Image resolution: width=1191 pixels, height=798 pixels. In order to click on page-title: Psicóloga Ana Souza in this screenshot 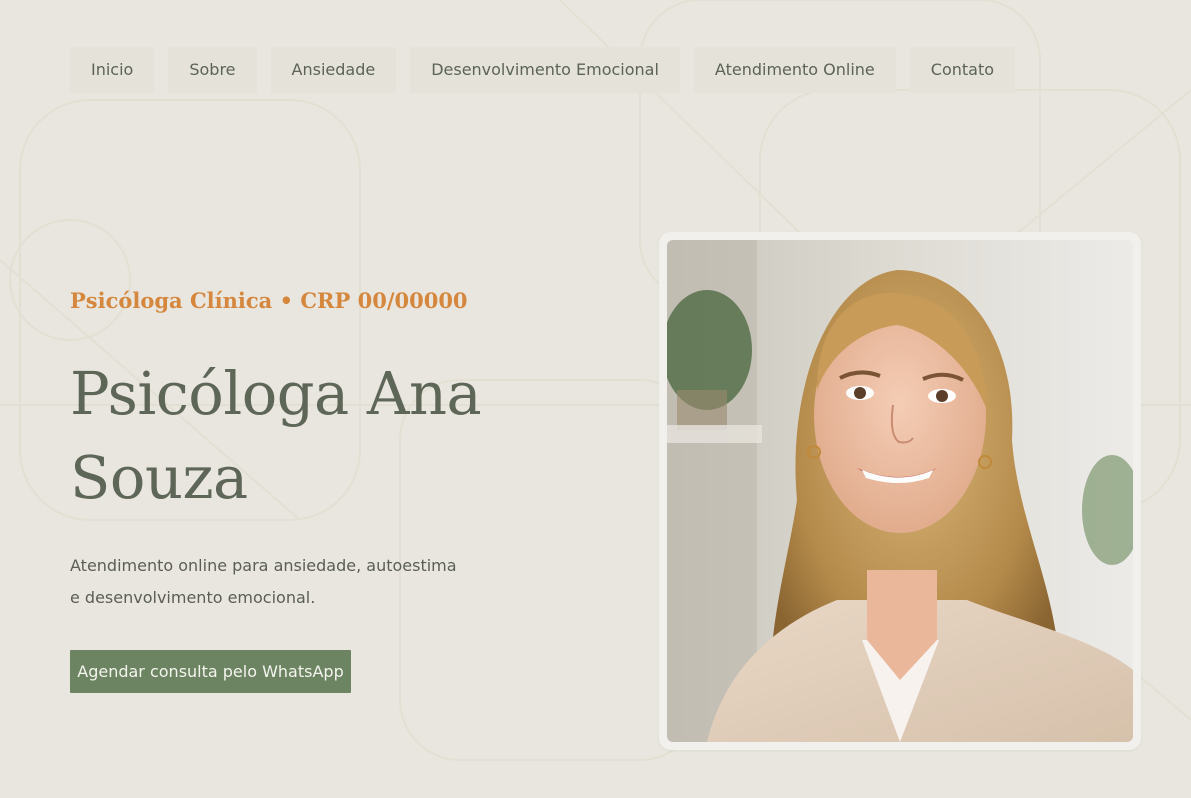, I will do `click(276, 435)`.